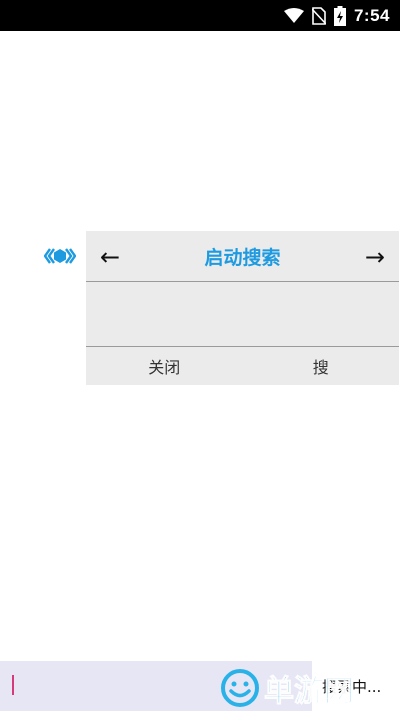  Describe the element at coordinates (156, 686) in the screenshot. I see `search-input` at that location.